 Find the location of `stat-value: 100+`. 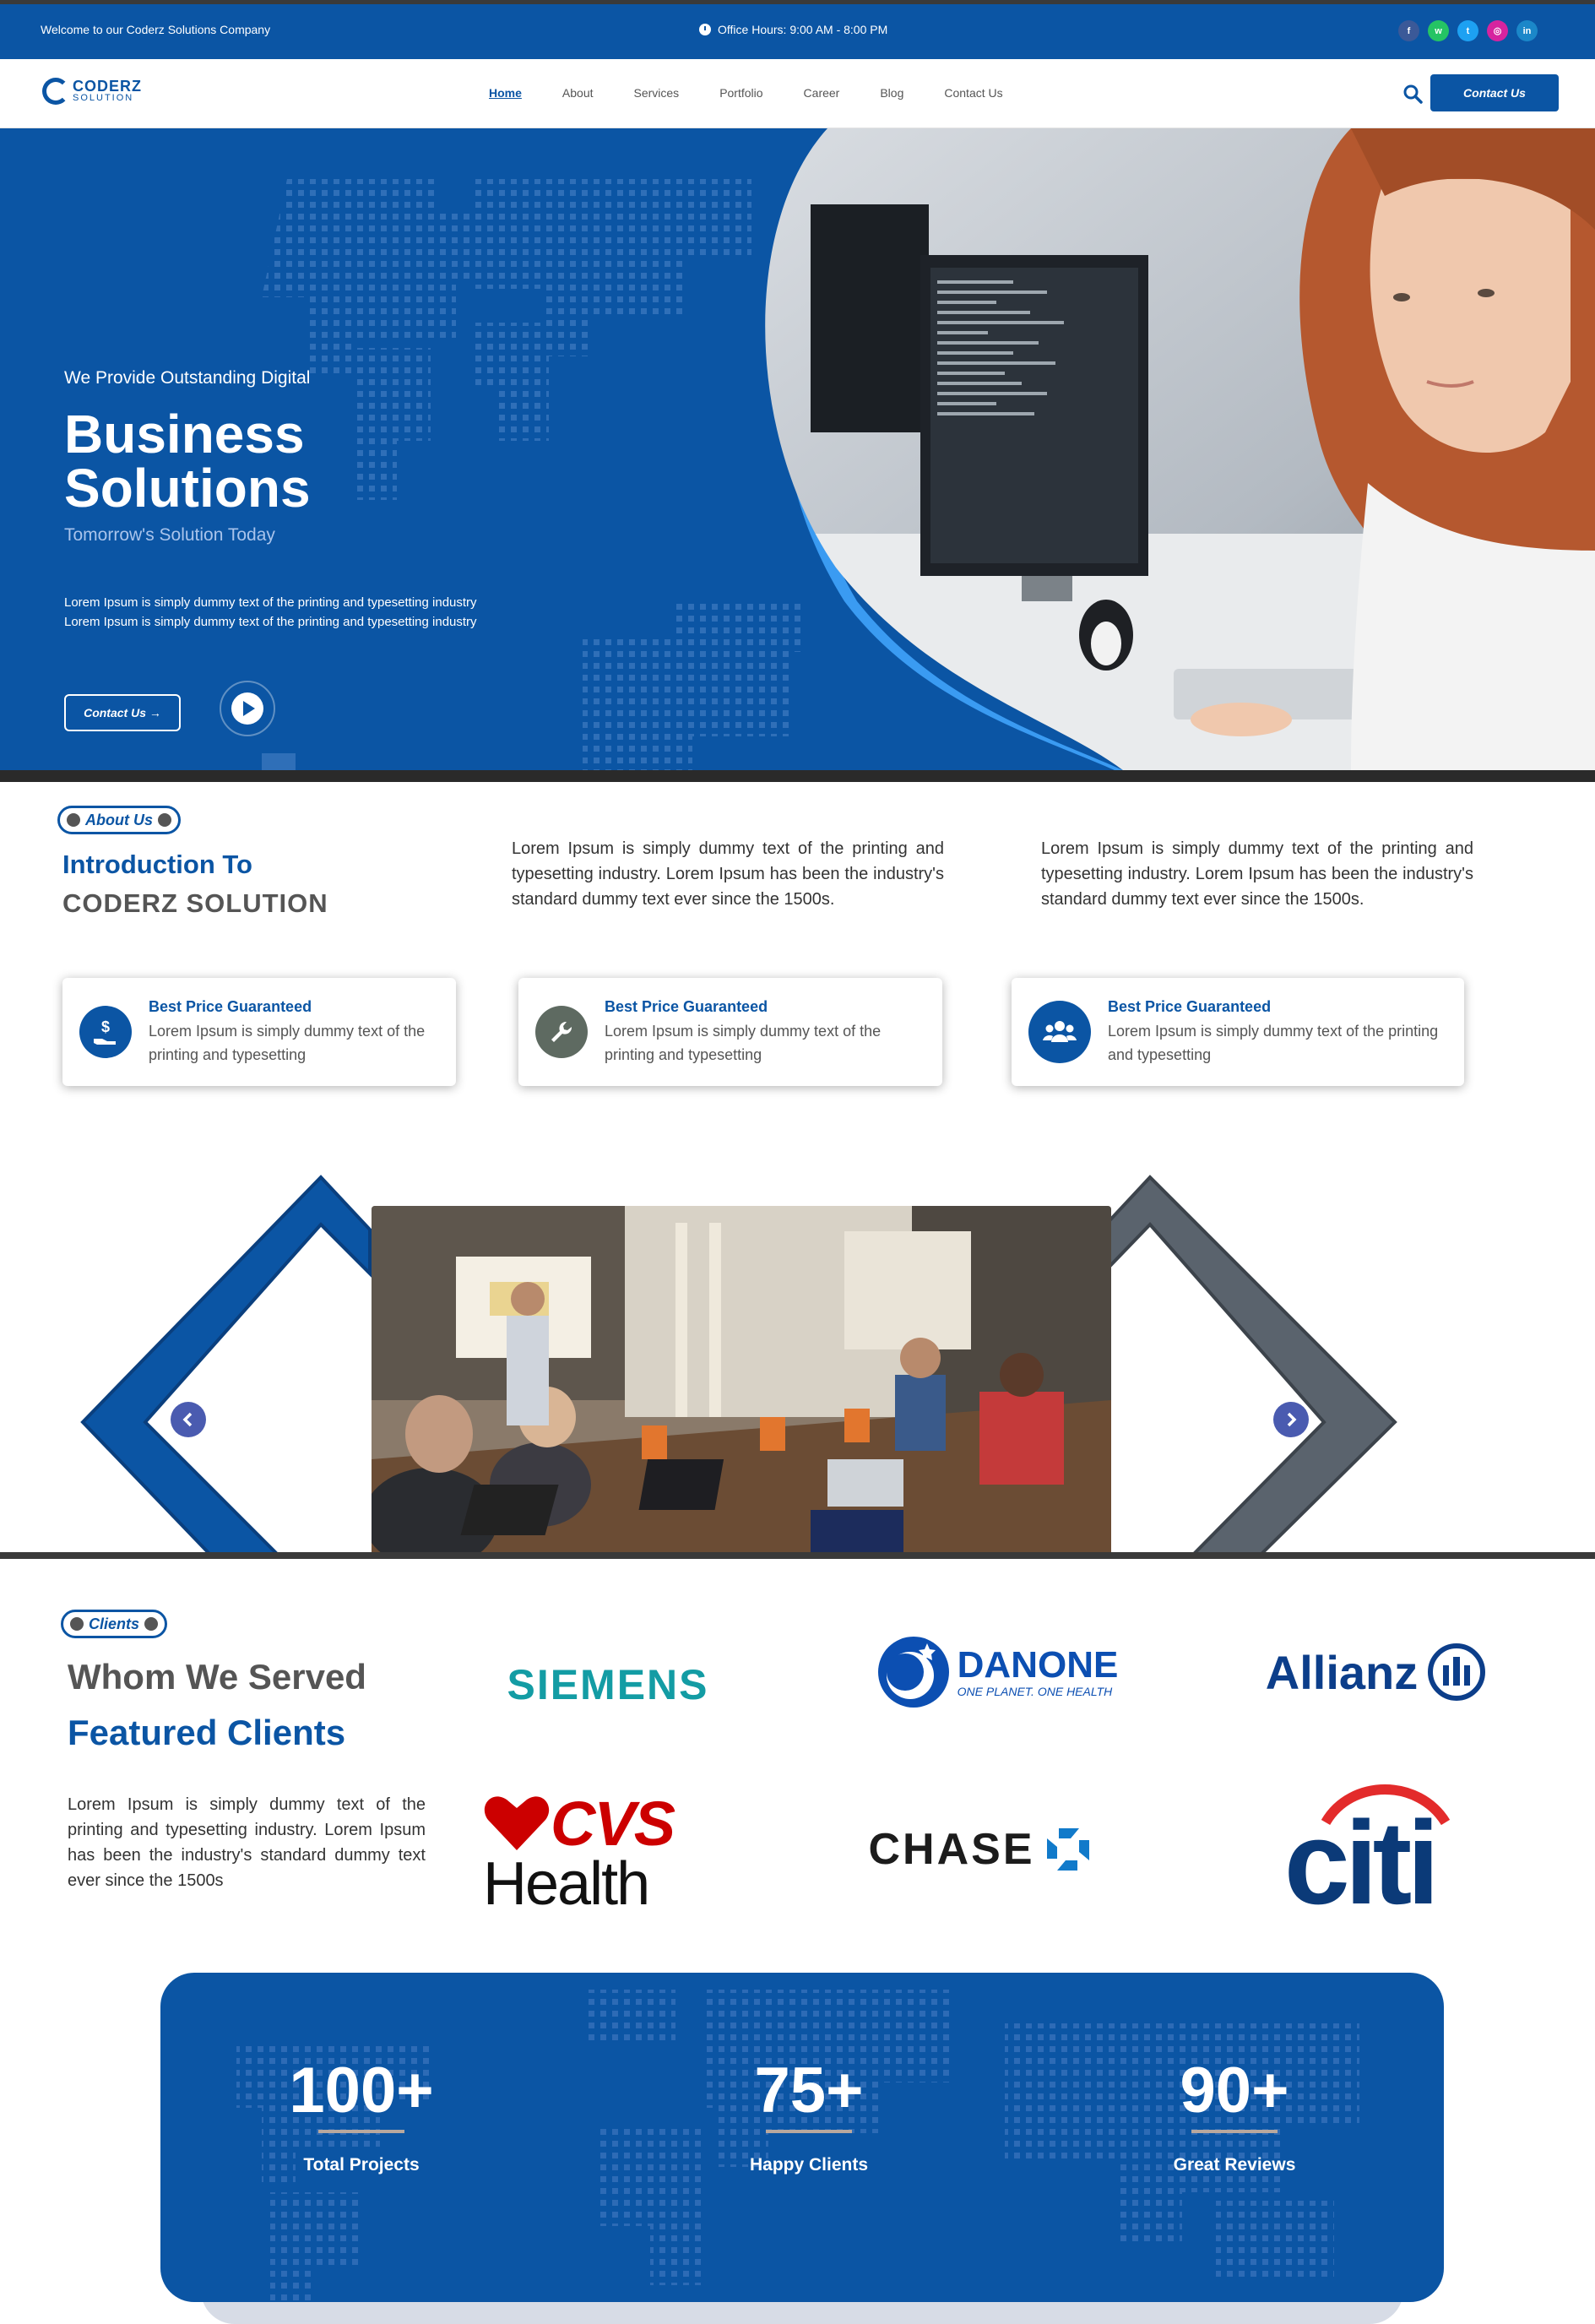

stat-value: 100+ is located at coordinates (361, 2090).